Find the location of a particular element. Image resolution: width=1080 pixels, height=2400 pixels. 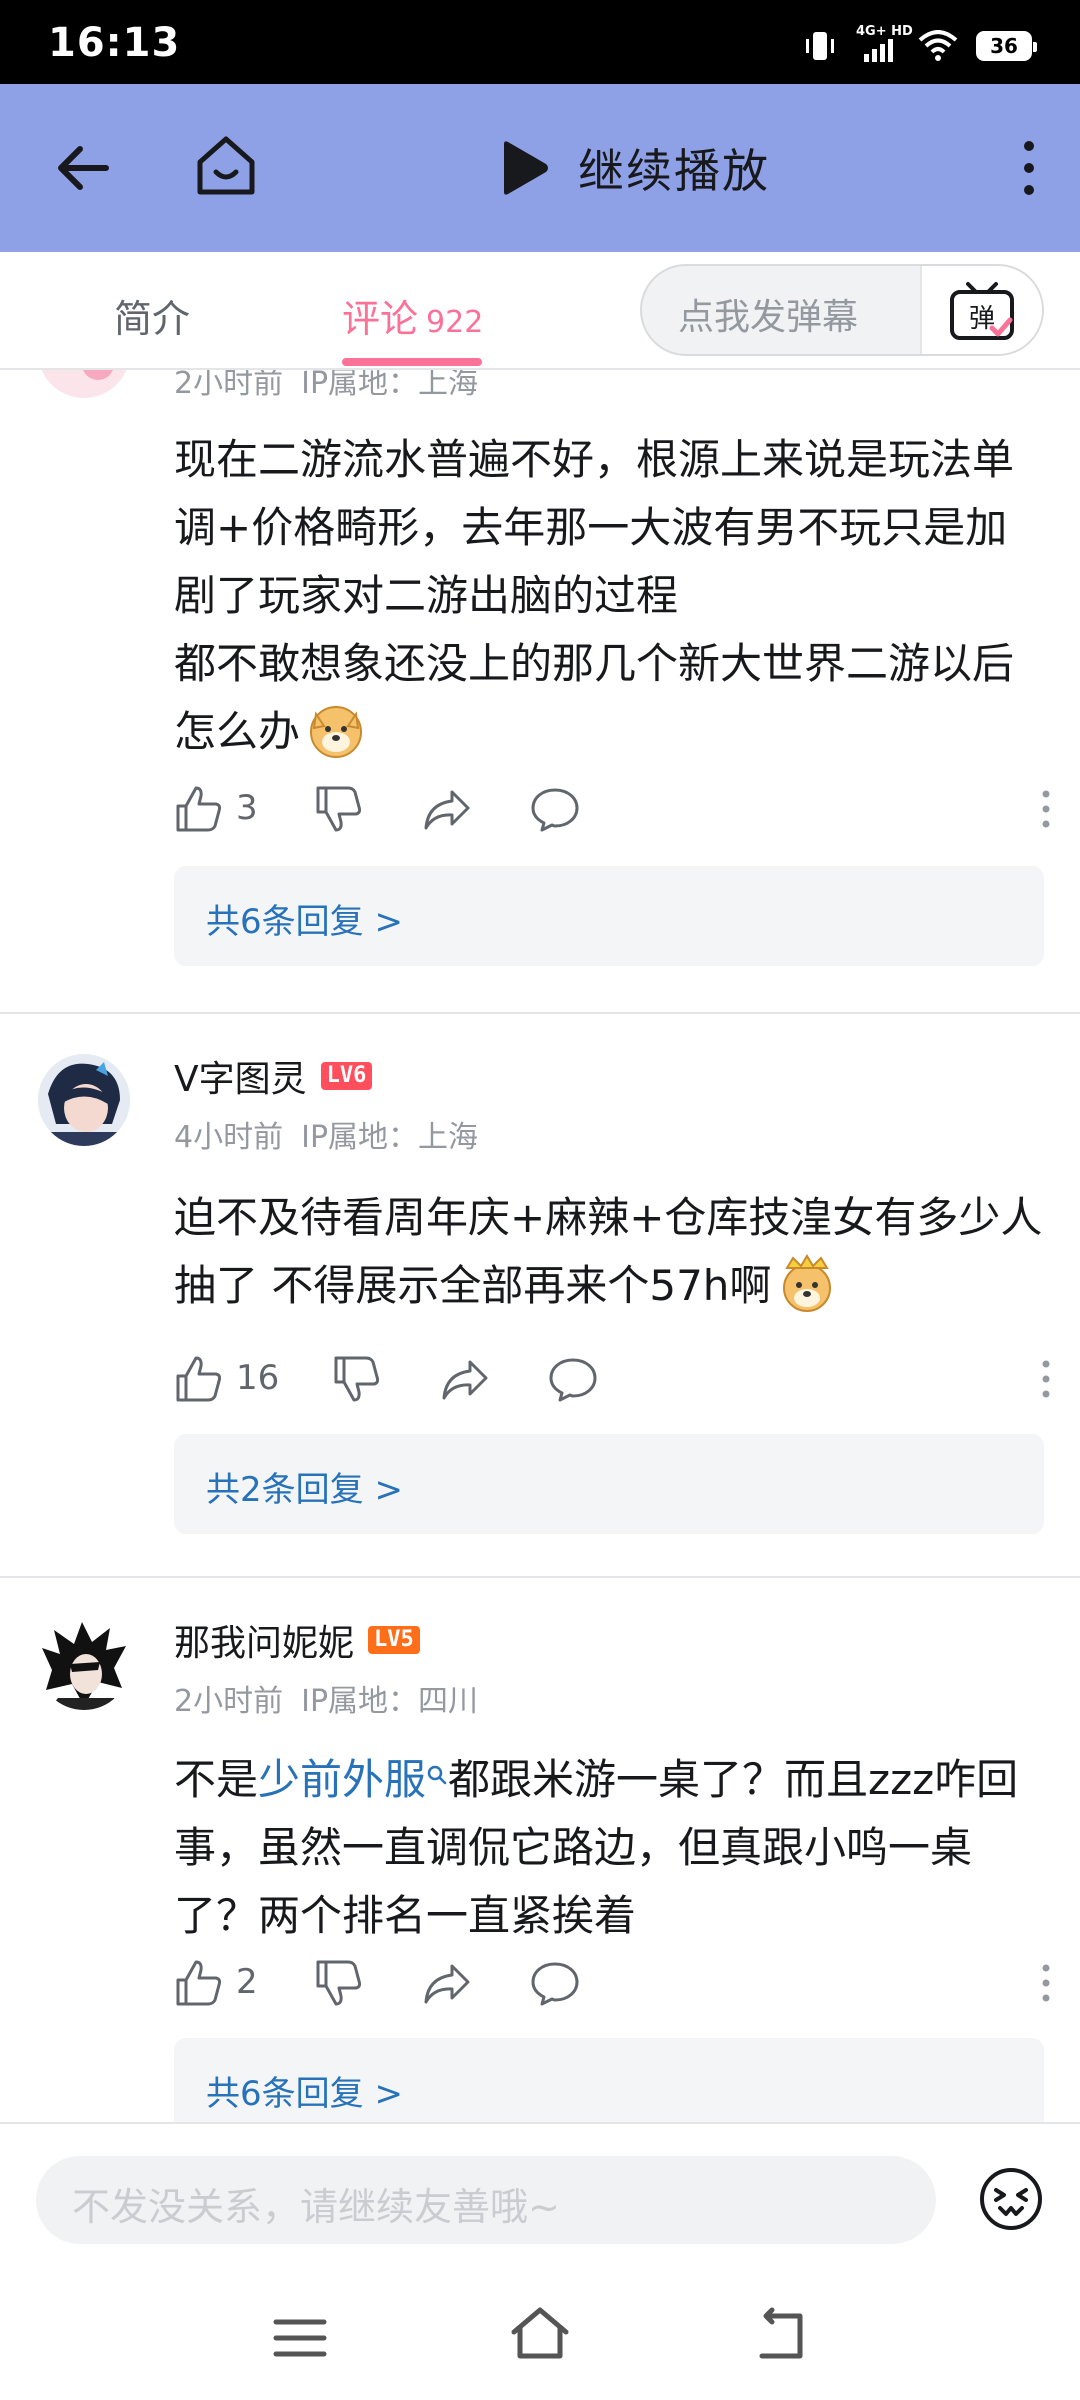

comment-author: 那我问妮妮 LV5 is located at coordinates (297, 1640).